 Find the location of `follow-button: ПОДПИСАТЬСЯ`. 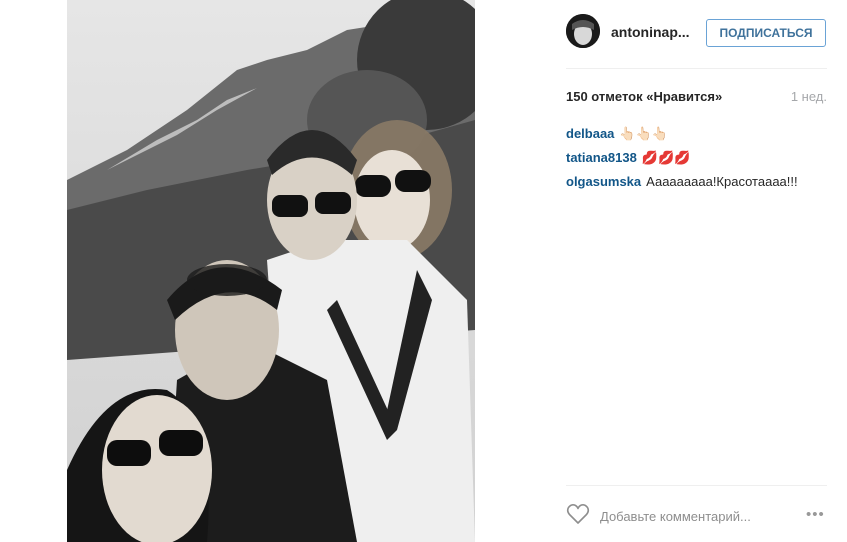

follow-button: ПОДПИСАТЬСЯ is located at coordinates (766, 33).